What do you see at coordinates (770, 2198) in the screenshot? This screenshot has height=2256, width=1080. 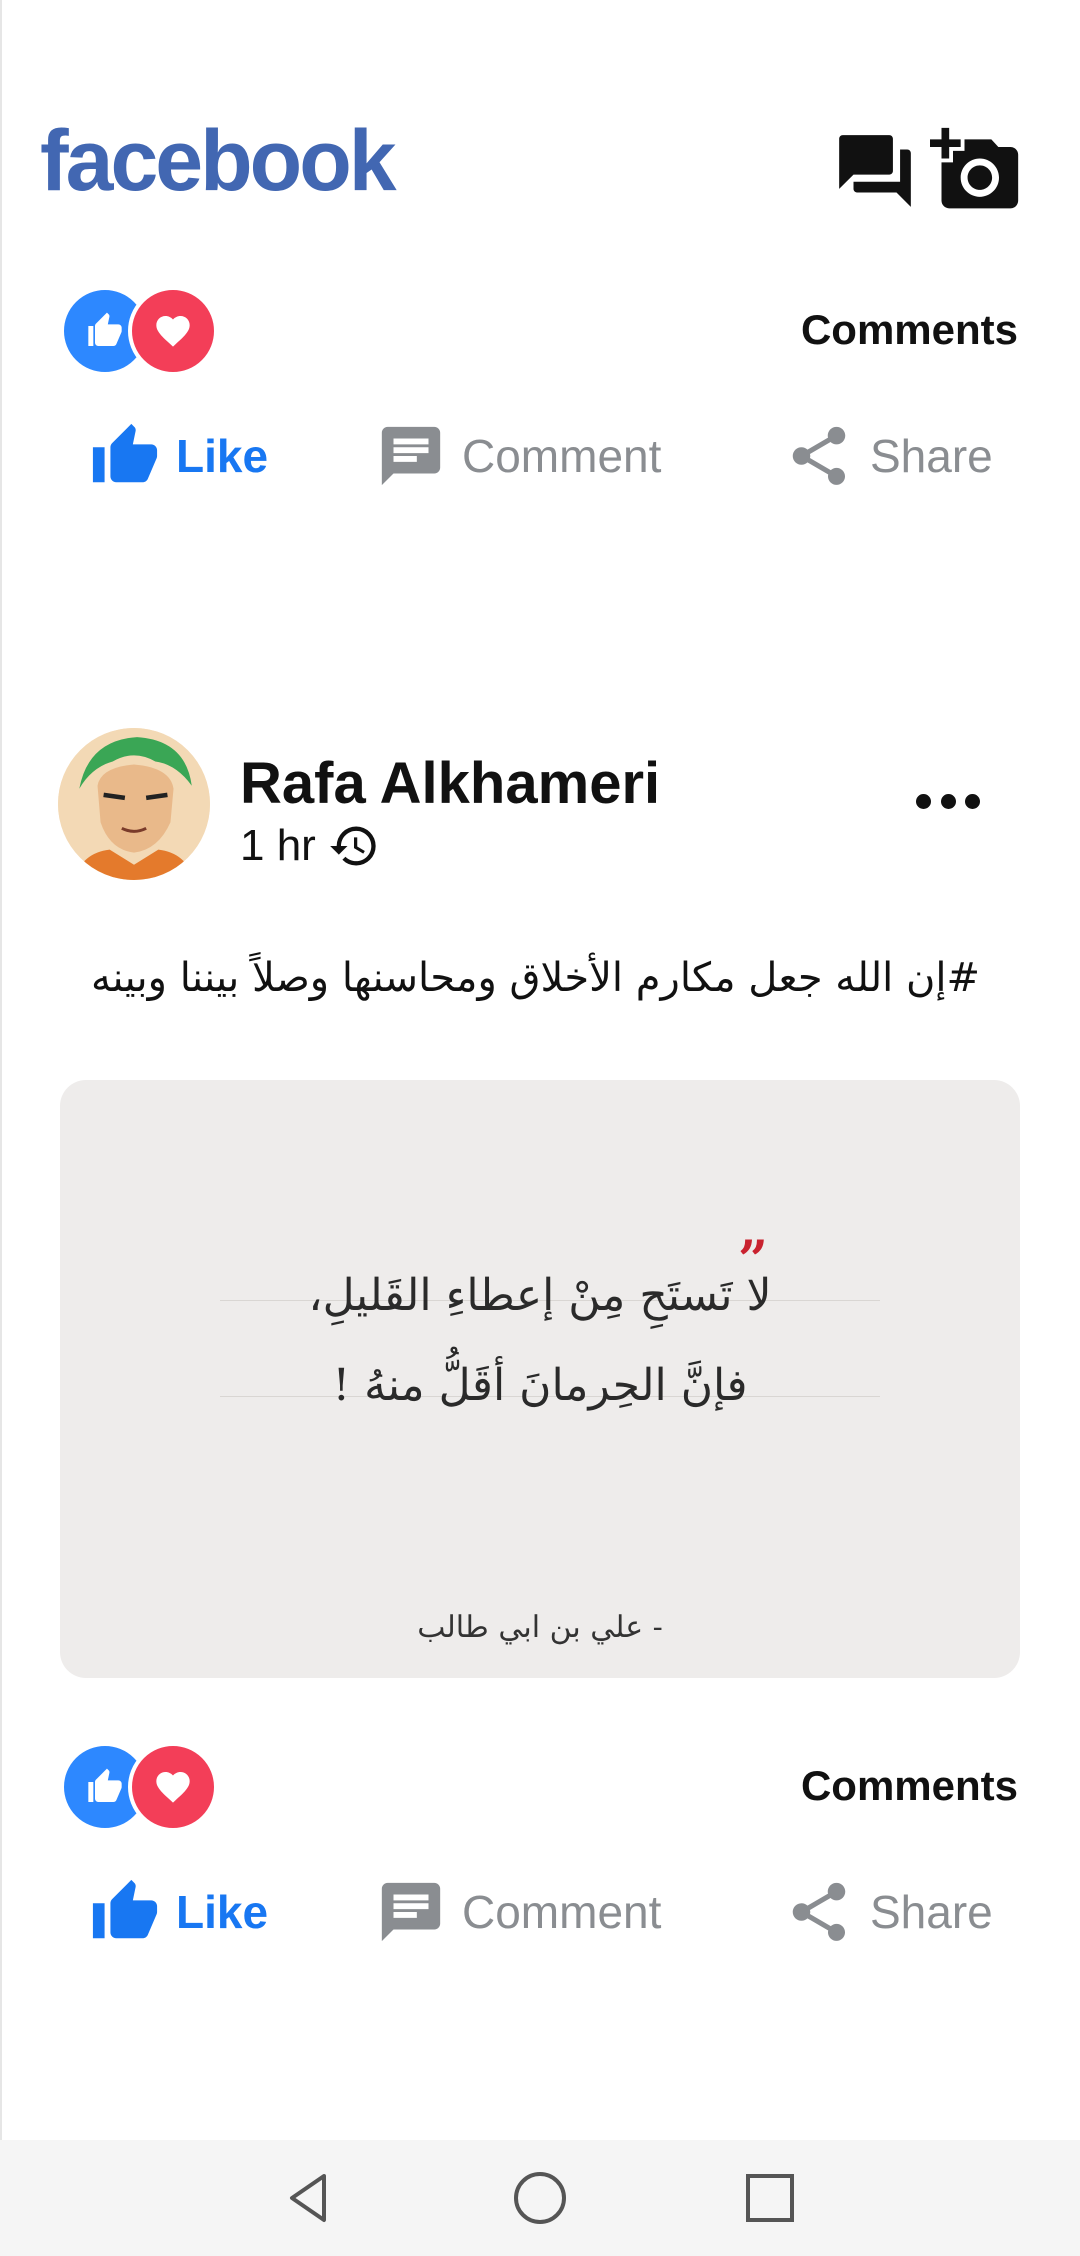 I see `recents-icon` at bounding box center [770, 2198].